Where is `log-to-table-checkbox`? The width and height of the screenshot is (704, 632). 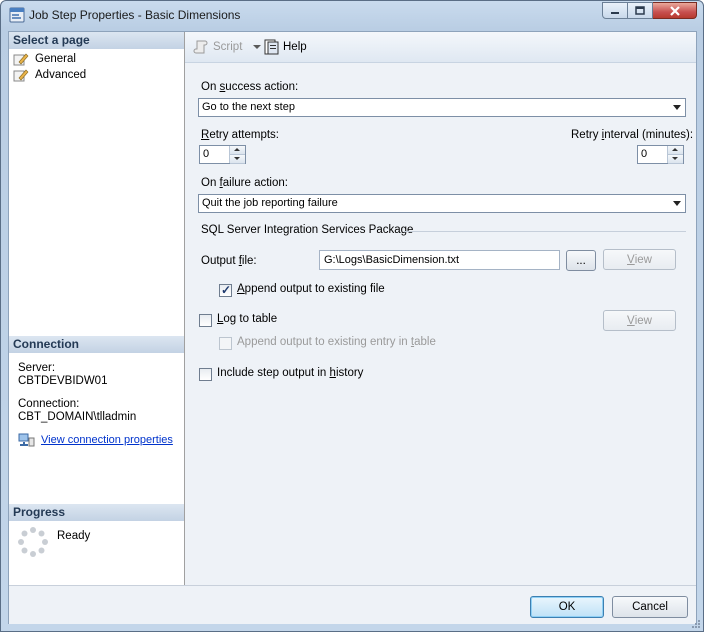
log-to-table-checkbox is located at coordinates (205, 320).